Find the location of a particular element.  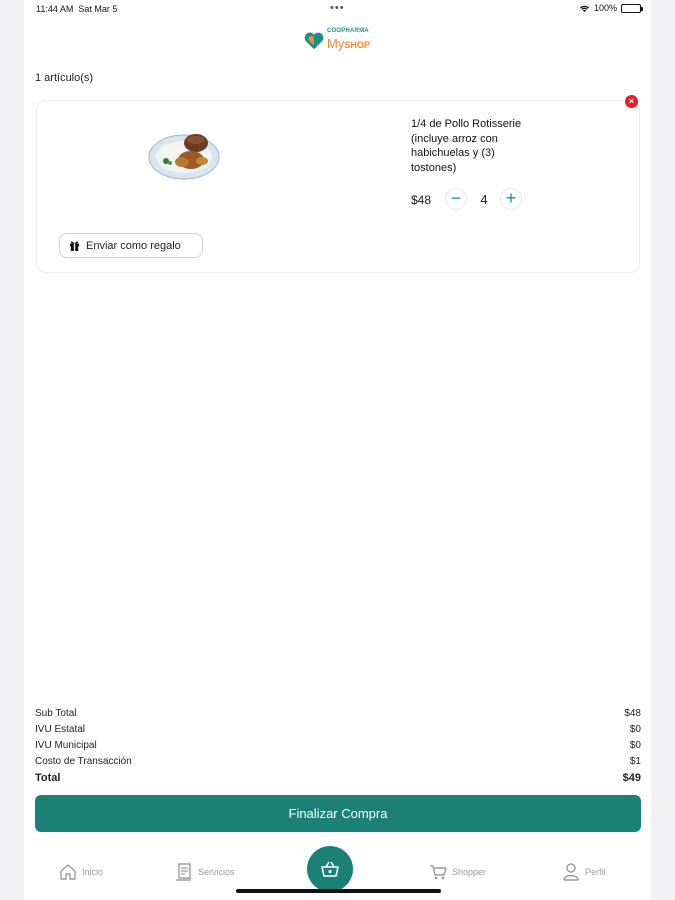

app-logo: COOPHARMA MySHOP is located at coordinates (341, 41).